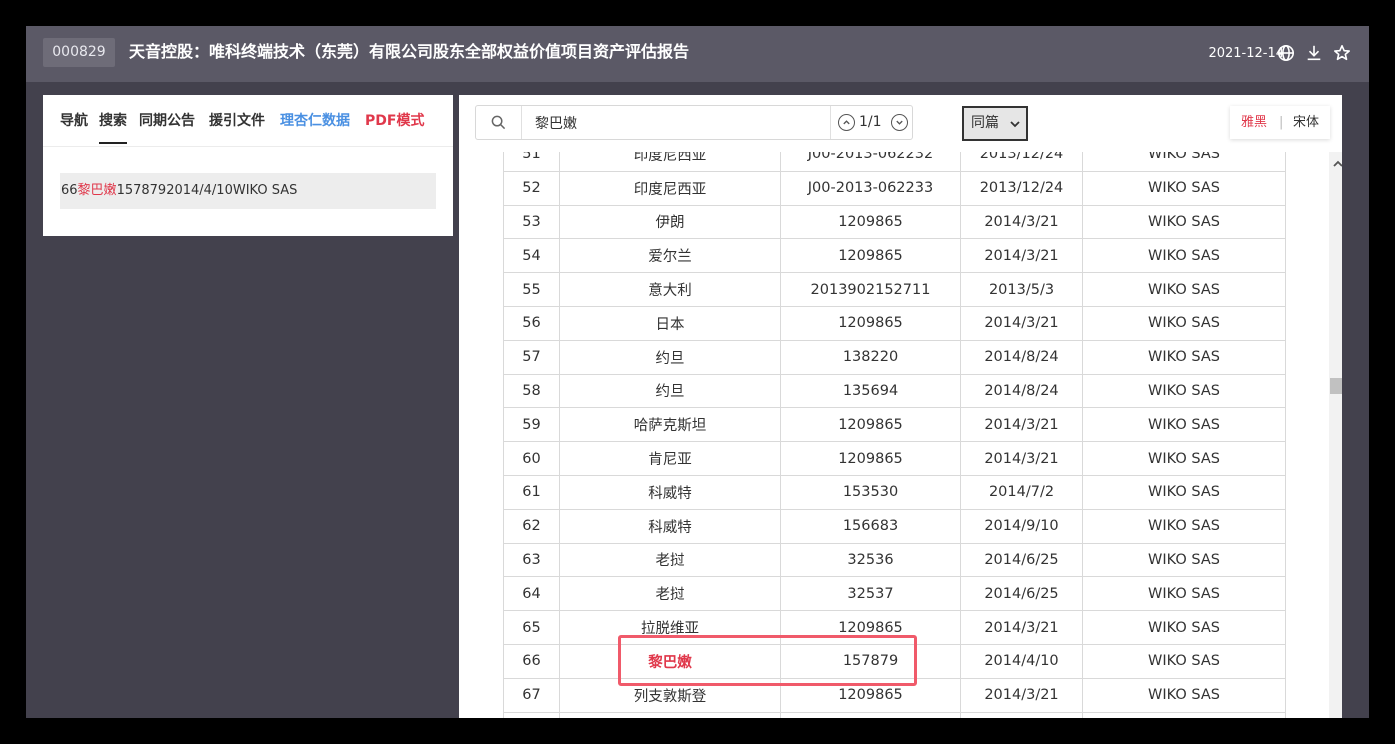 The width and height of the screenshot is (1395, 744). What do you see at coordinates (670, 323) in the screenshot?
I see `country-cell: 日本` at bounding box center [670, 323].